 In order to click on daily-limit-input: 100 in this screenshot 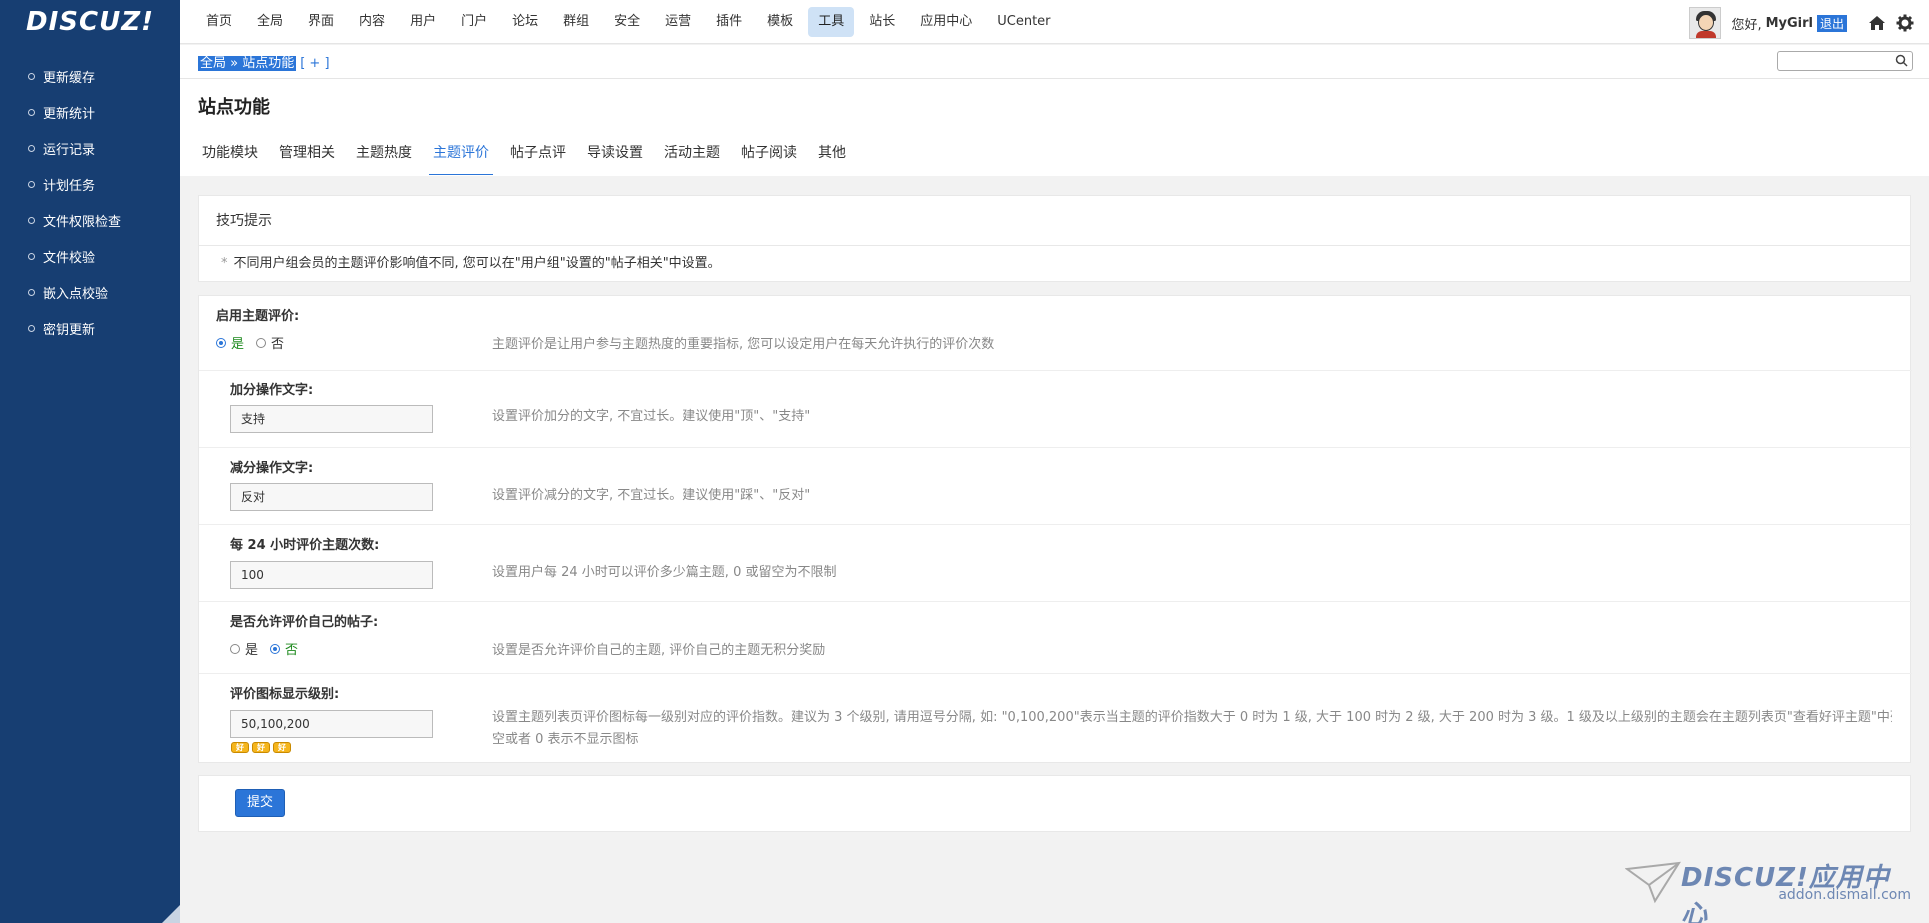, I will do `click(331, 575)`.